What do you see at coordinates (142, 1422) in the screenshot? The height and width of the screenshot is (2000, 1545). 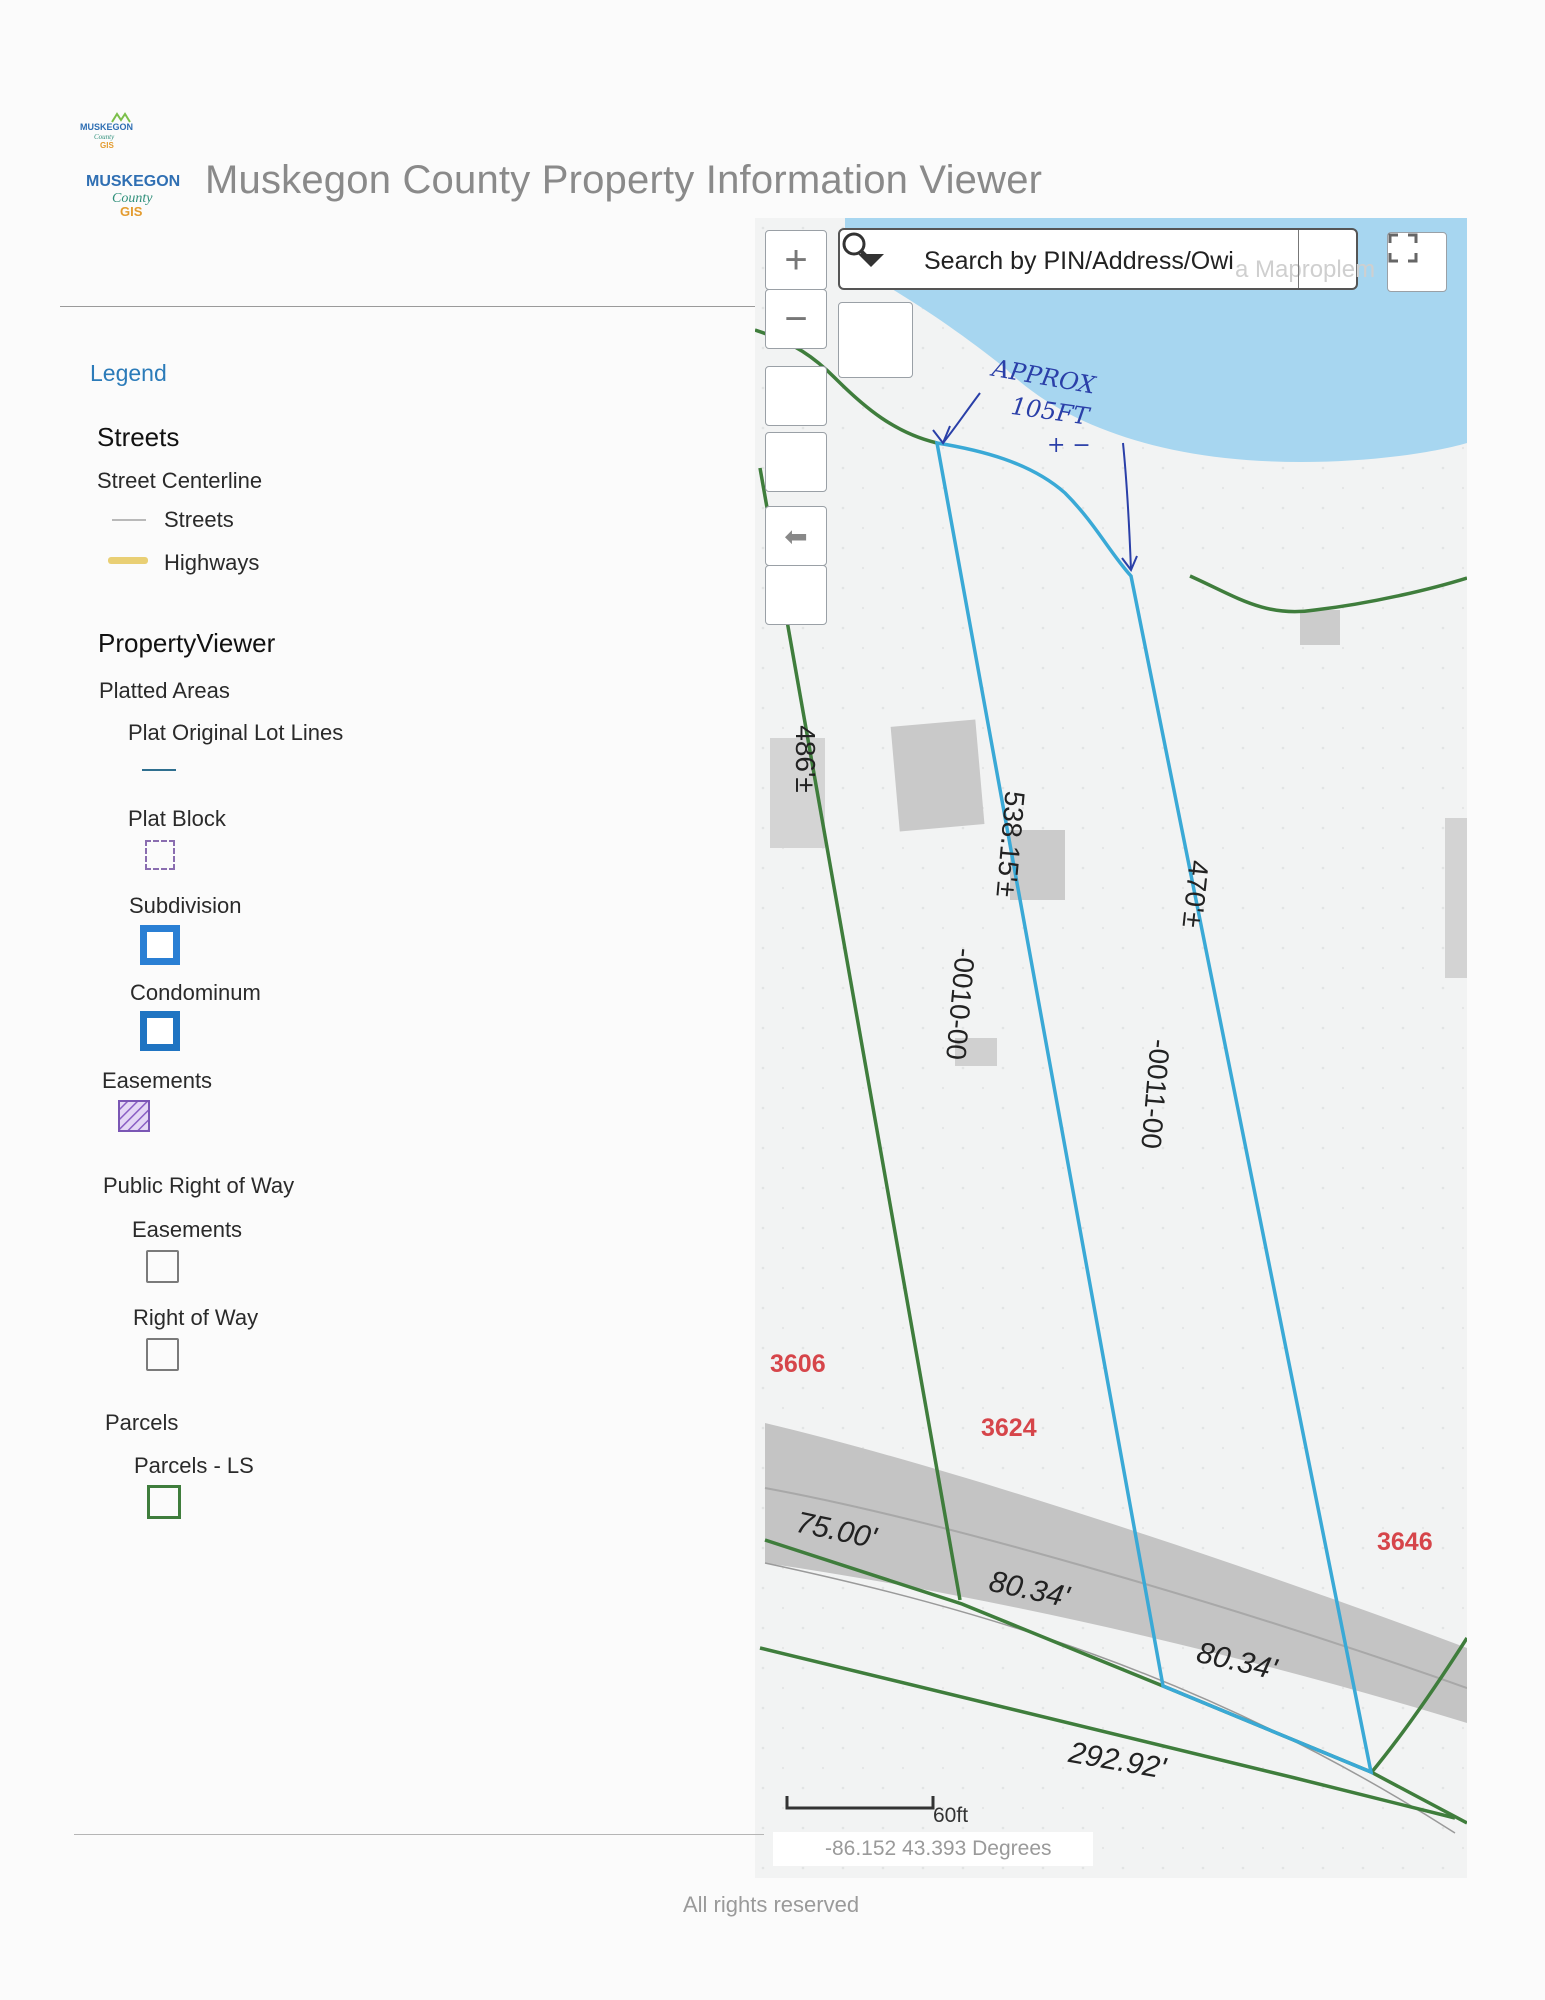 I see `legend-parcels: Parcels` at bounding box center [142, 1422].